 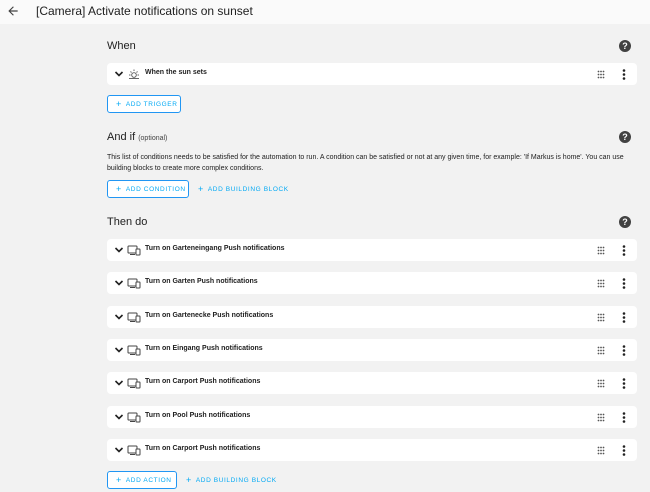 What do you see at coordinates (176, 72) in the screenshot?
I see `trigger-label: When the sun sets` at bounding box center [176, 72].